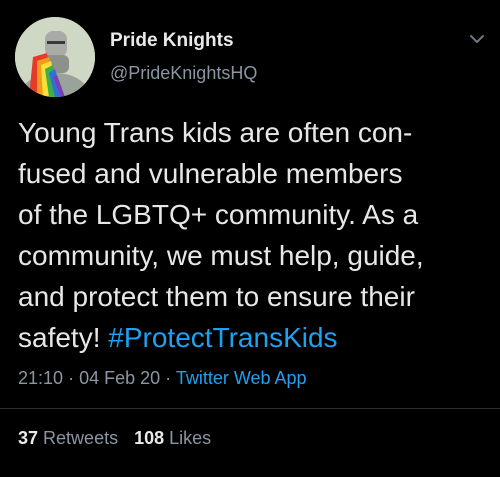 The image size is (500, 477). I want to click on chevron-down-icon, so click(477, 39).